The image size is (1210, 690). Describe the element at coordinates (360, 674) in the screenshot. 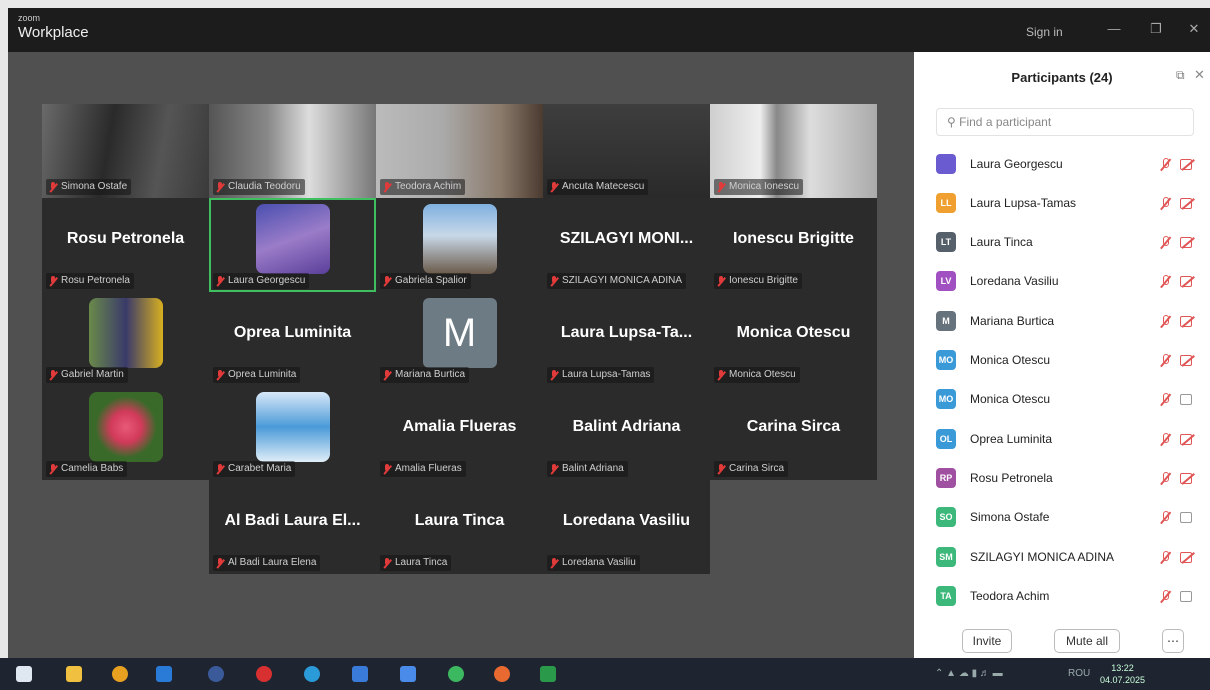

I see `store-icon` at that location.